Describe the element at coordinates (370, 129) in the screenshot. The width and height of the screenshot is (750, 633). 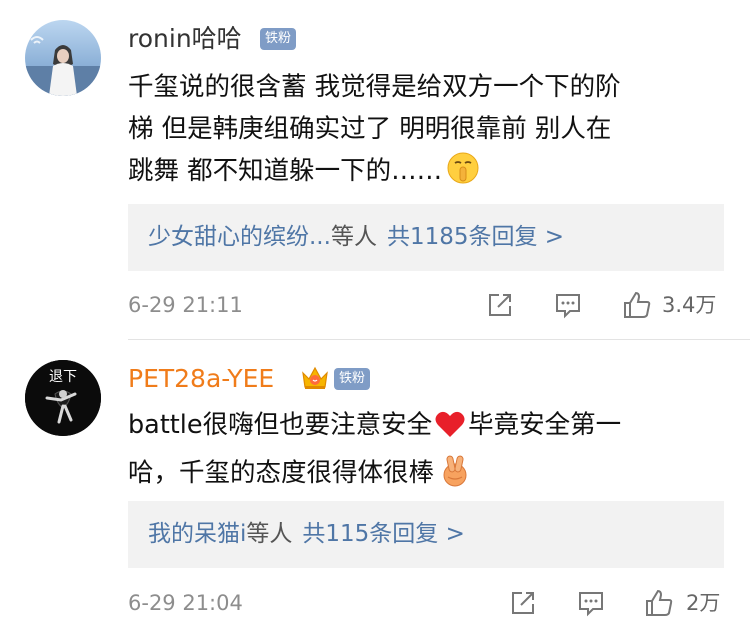
I see `comment-line: 梯 但是韩庚组确实过了 明明很靠前 别人在` at that location.